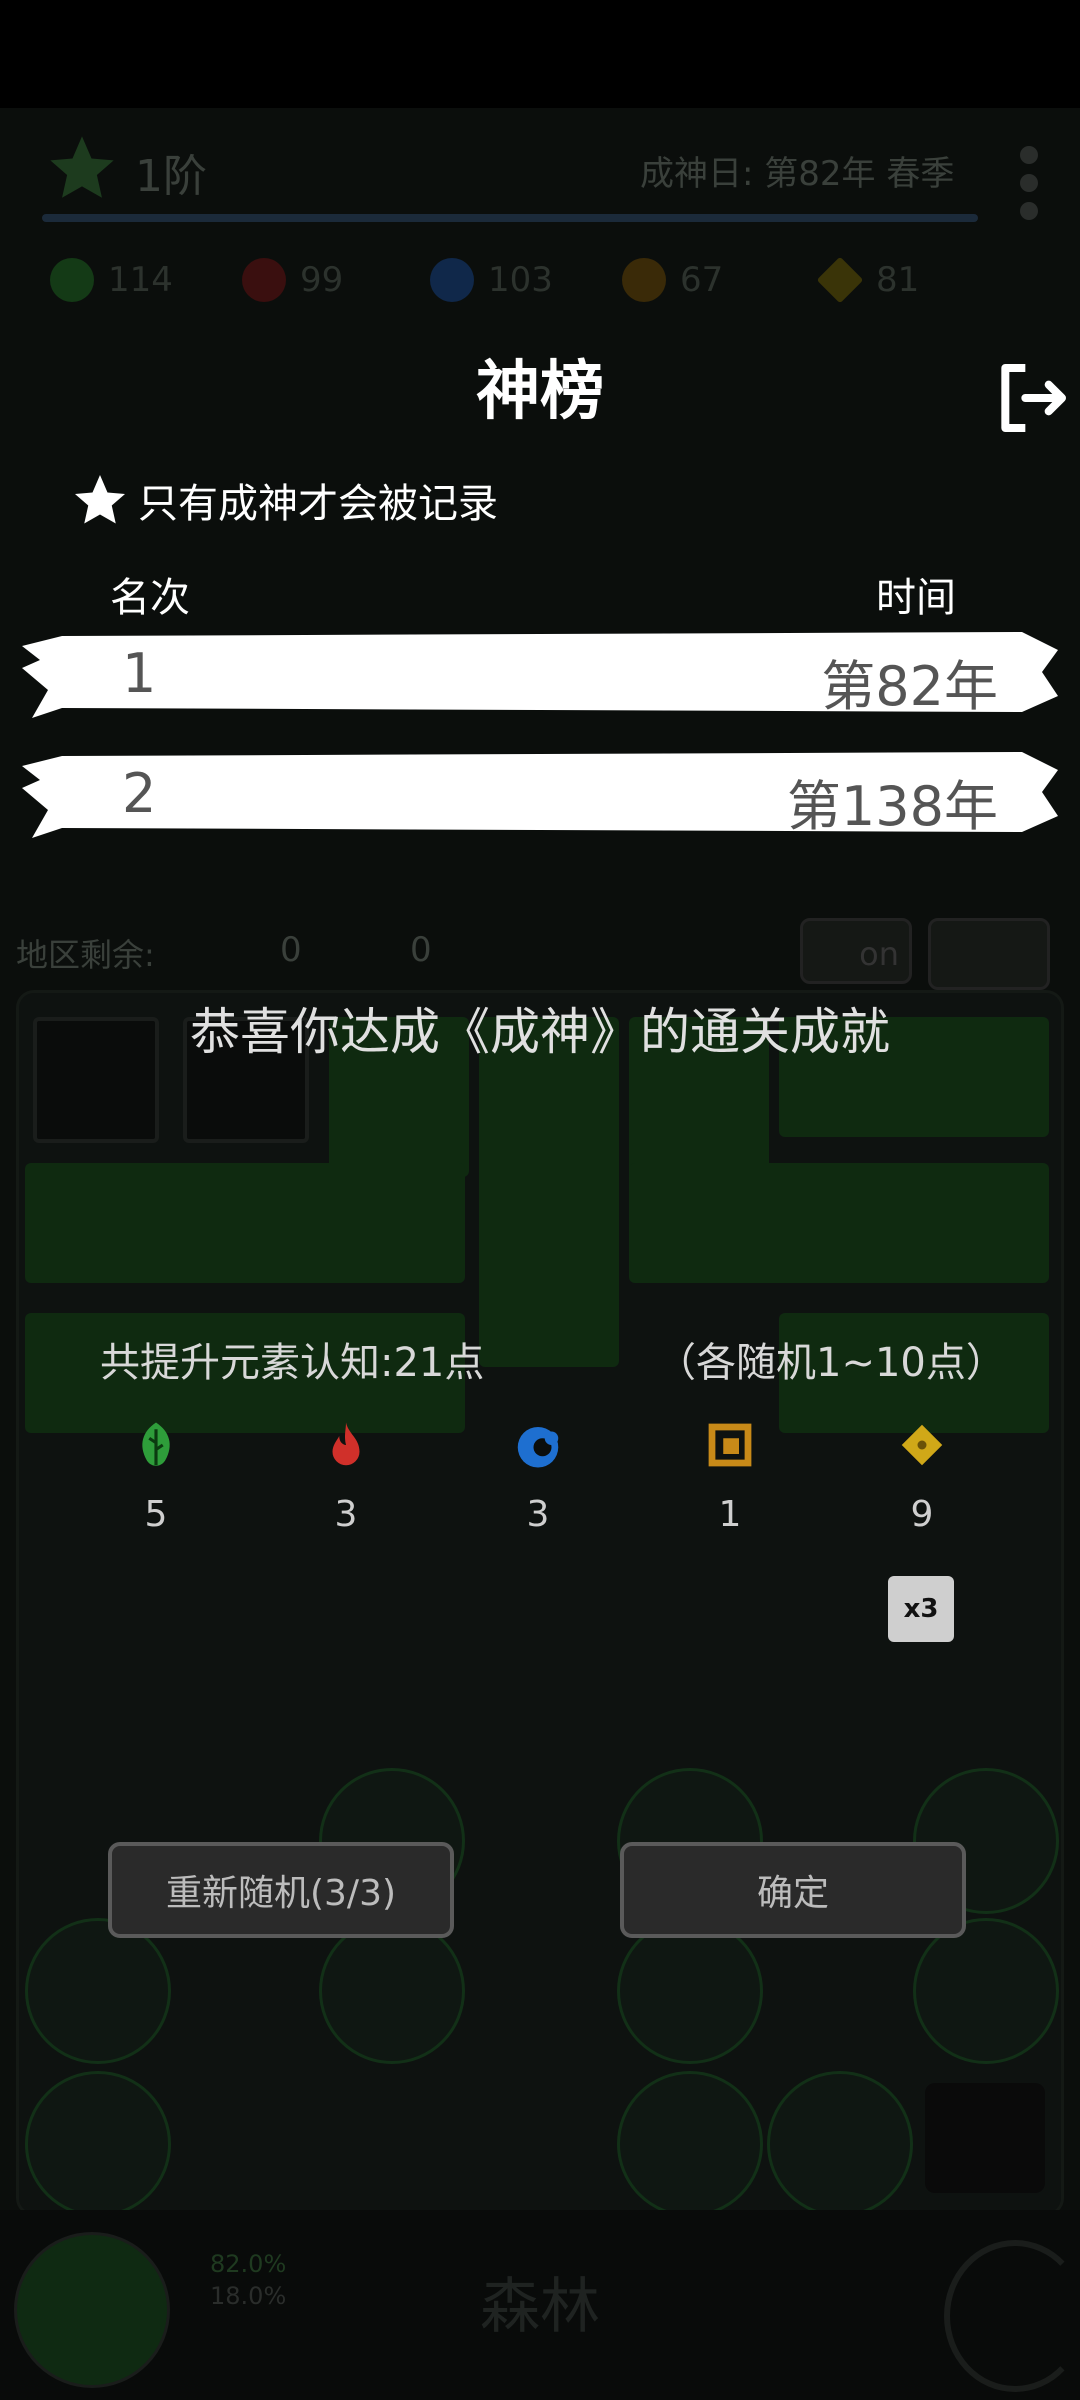 This screenshot has height=2400, width=1080. I want to click on toggle-button: on, so click(856, 951).